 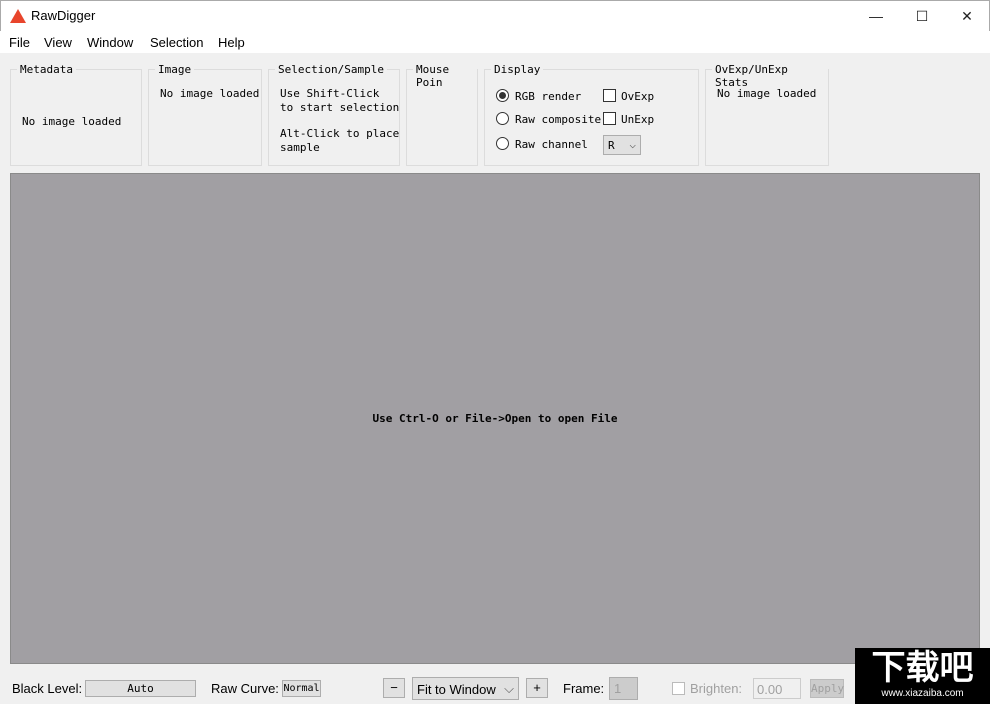 What do you see at coordinates (827, 688) in the screenshot?
I see `apply-button: Apply` at bounding box center [827, 688].